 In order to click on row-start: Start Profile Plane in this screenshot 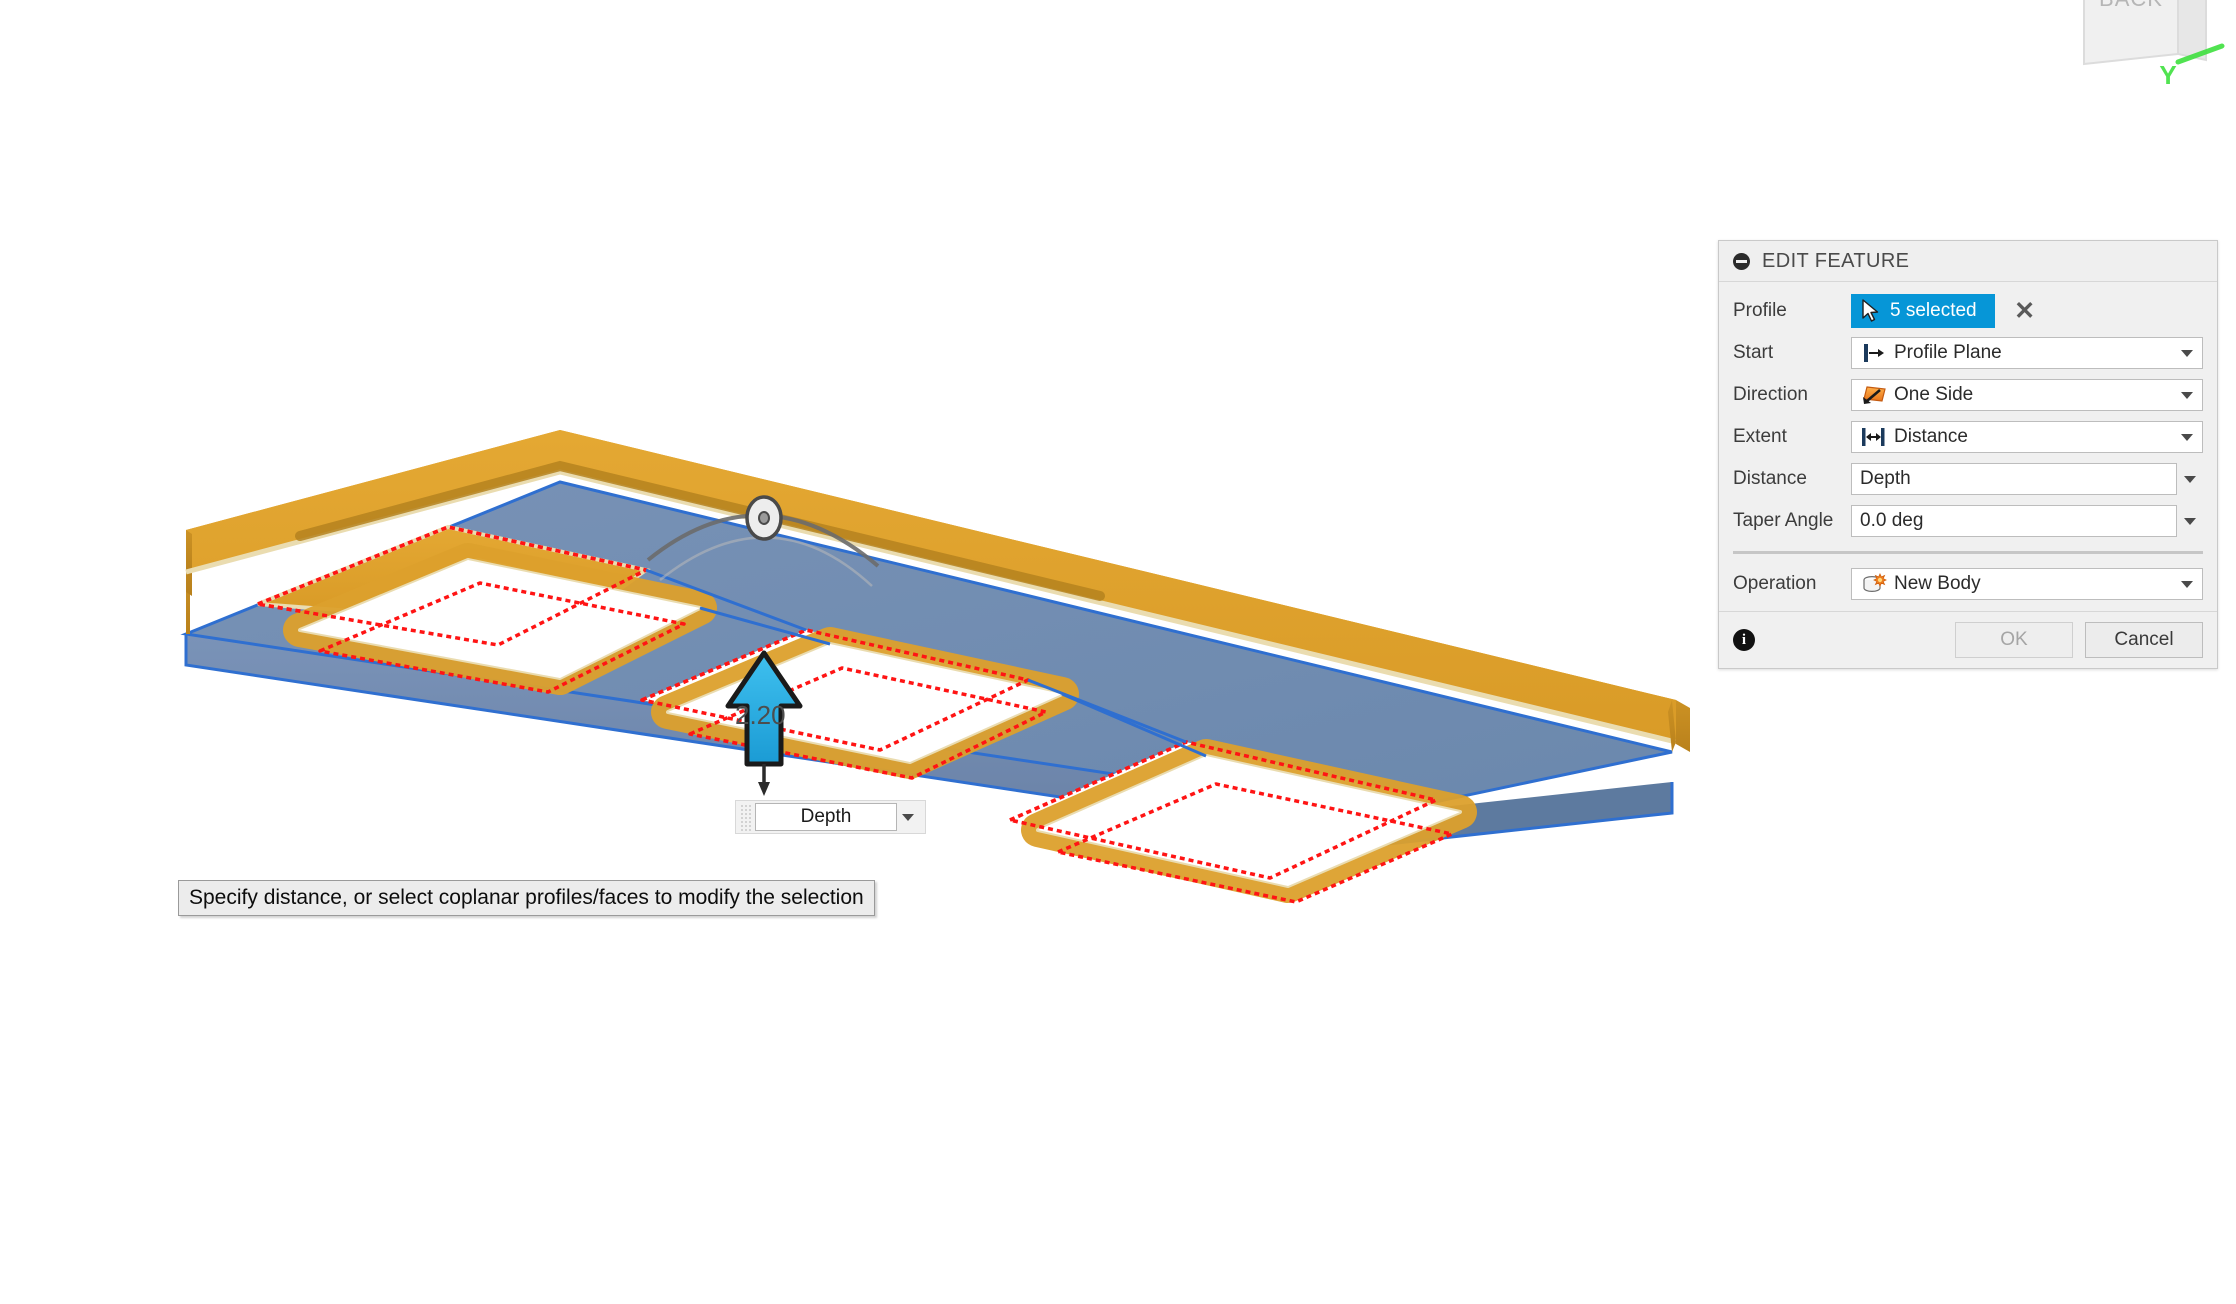, I will do `click(1968, 353)`.